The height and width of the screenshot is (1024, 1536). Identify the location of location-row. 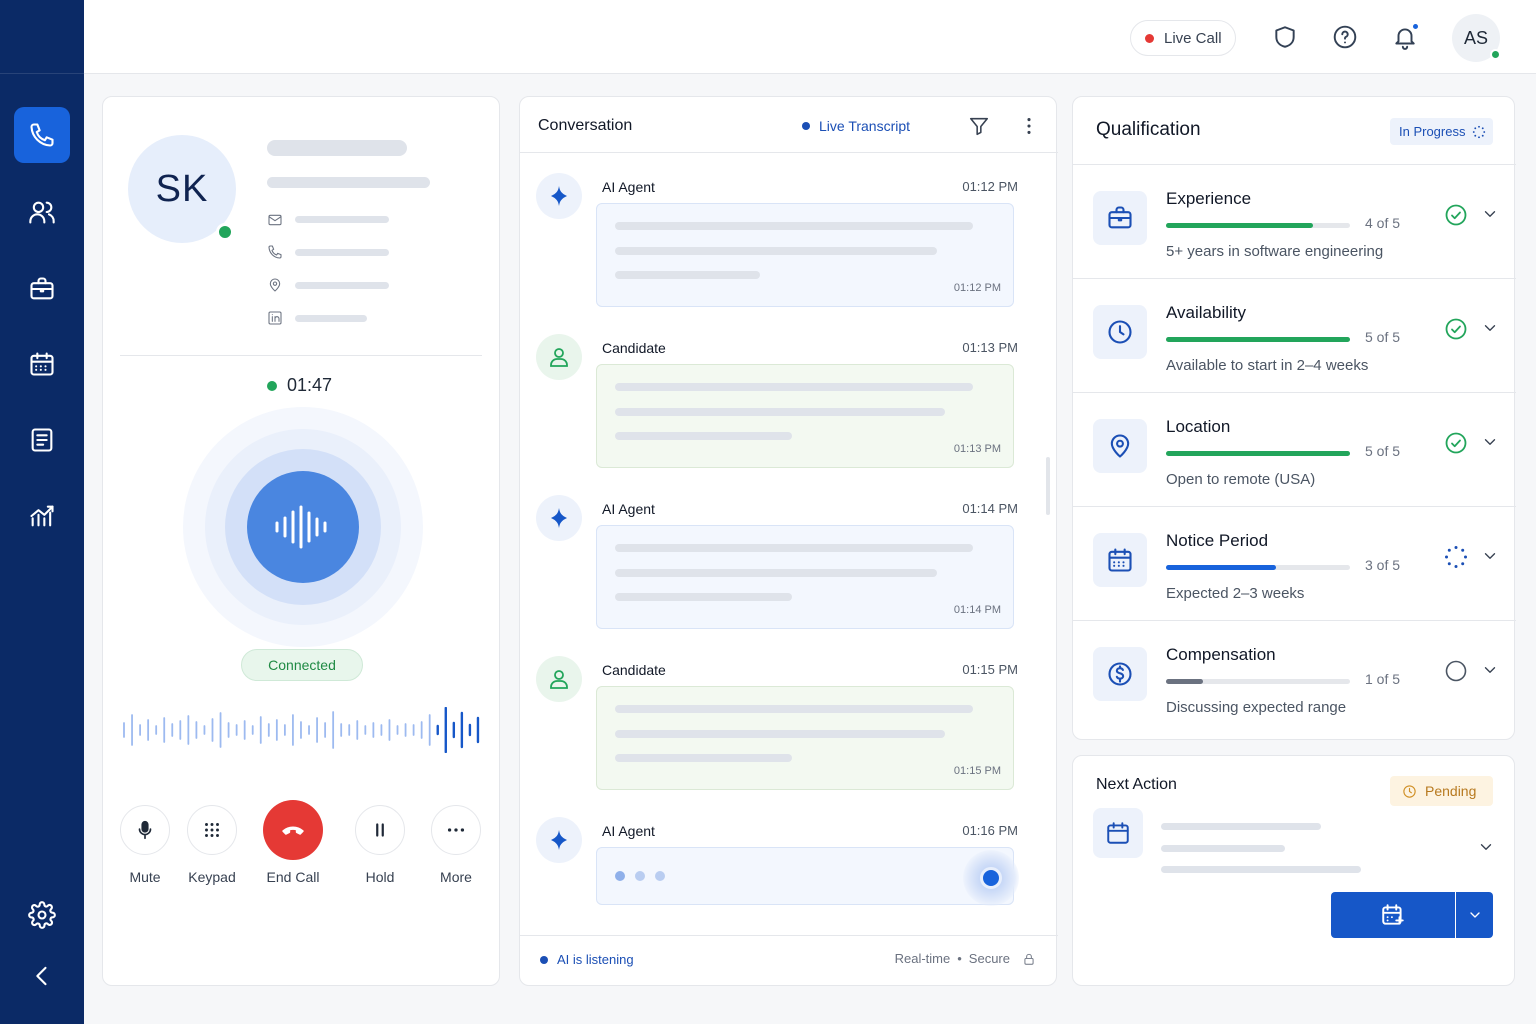
(276, 286).